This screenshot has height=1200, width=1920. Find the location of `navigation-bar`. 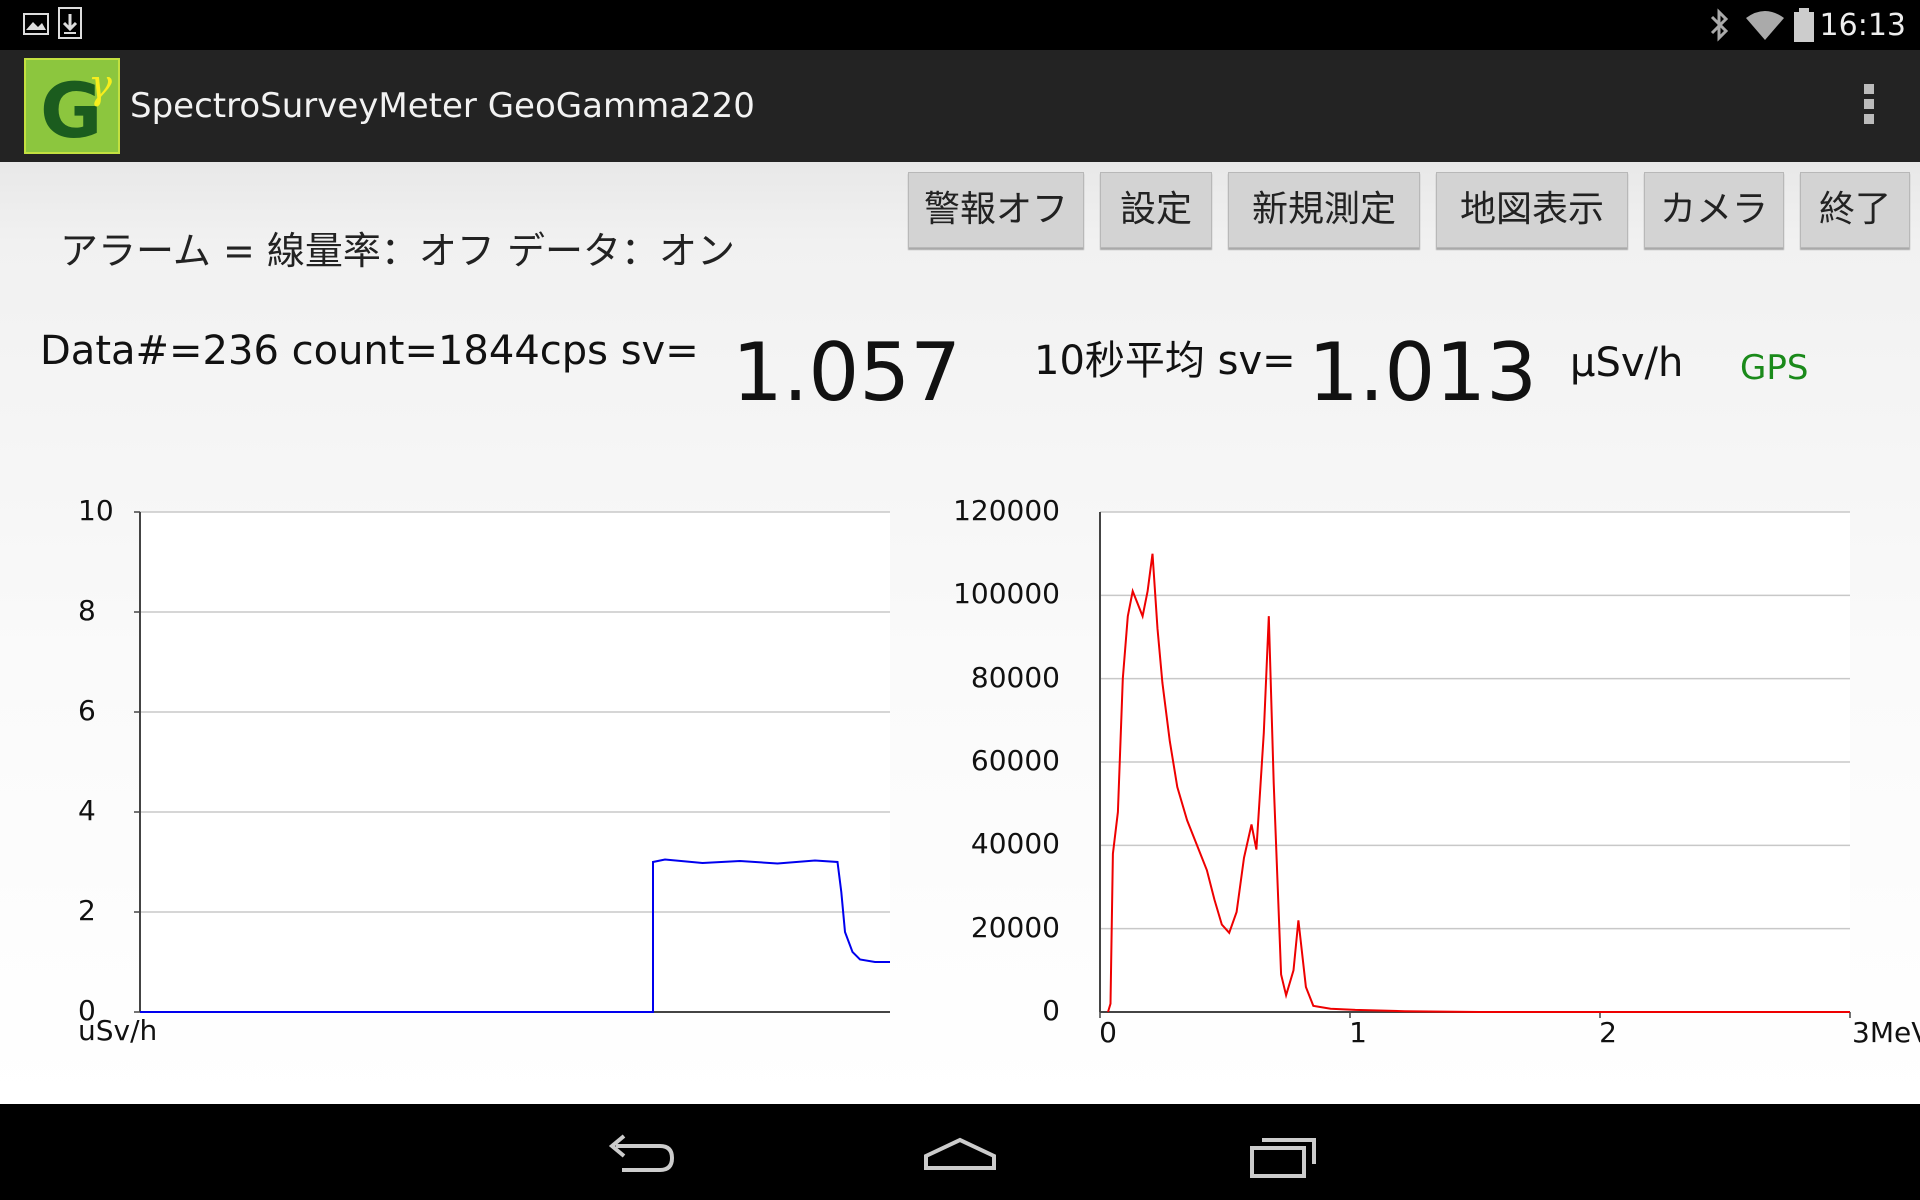

navigation-bar is located at coordinates (960, 1152).